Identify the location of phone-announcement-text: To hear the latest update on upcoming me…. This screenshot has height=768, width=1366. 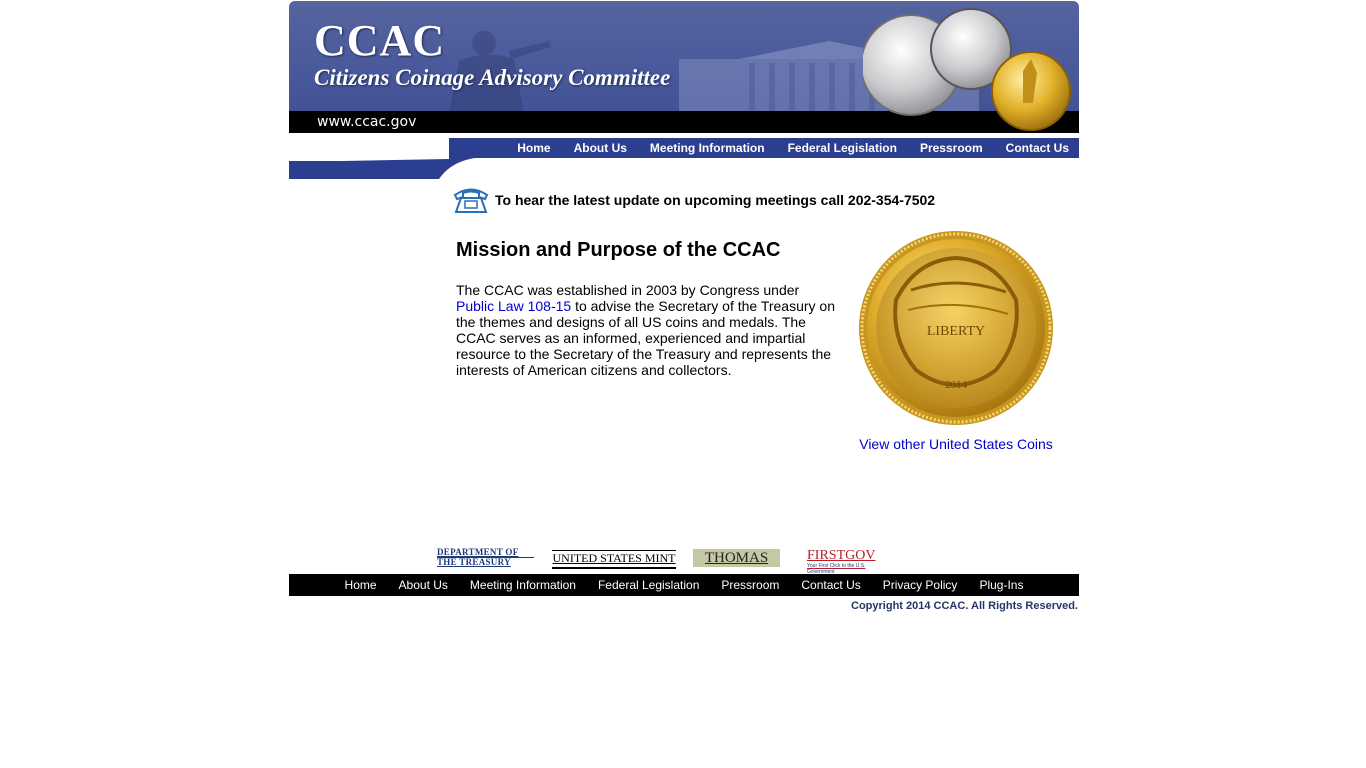
(715, 200).